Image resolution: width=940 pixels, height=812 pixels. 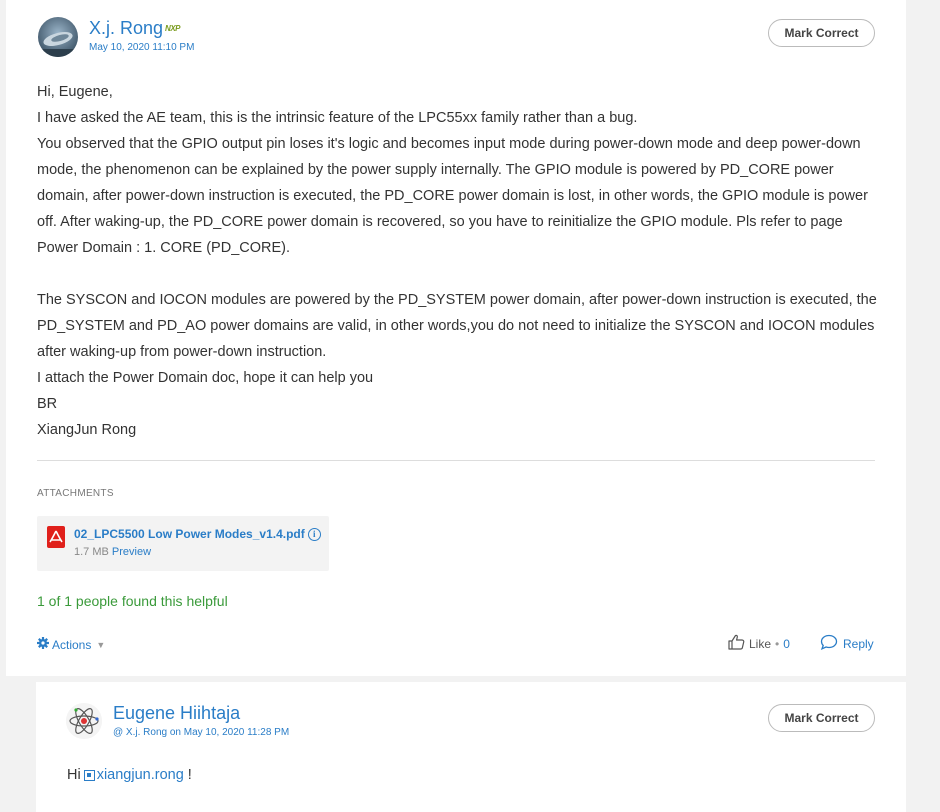 I want to click on user-mention-link: xiangjun.rong, so click(x=140, y=775).